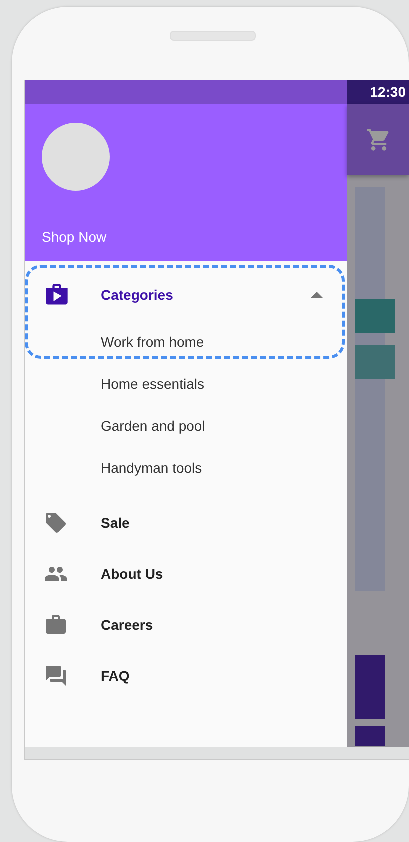  What do you see at coordinates (186, 342) in the screenshot?
I see `submenu-item: Work from home` at bounding box center [186, 342].